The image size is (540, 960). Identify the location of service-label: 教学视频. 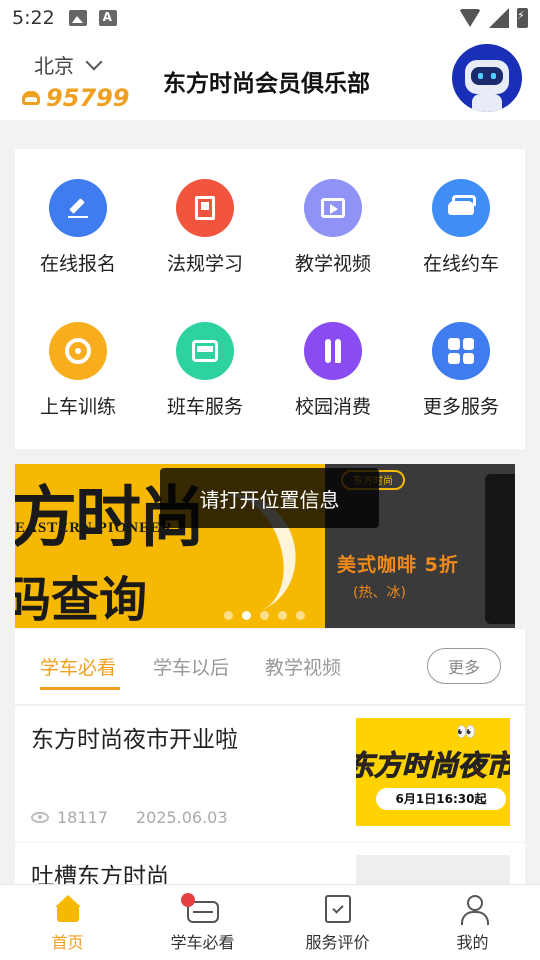
(332, 264).